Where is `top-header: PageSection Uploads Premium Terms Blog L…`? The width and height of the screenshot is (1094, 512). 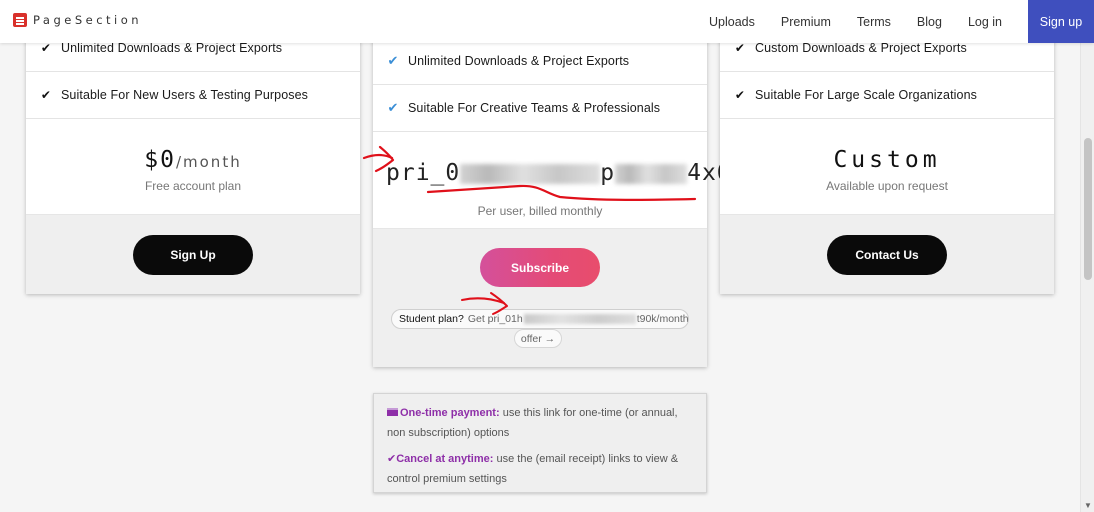 top-header: PageSection Uploads Premium Terms Blog L… is located at coordinates (547, 21).